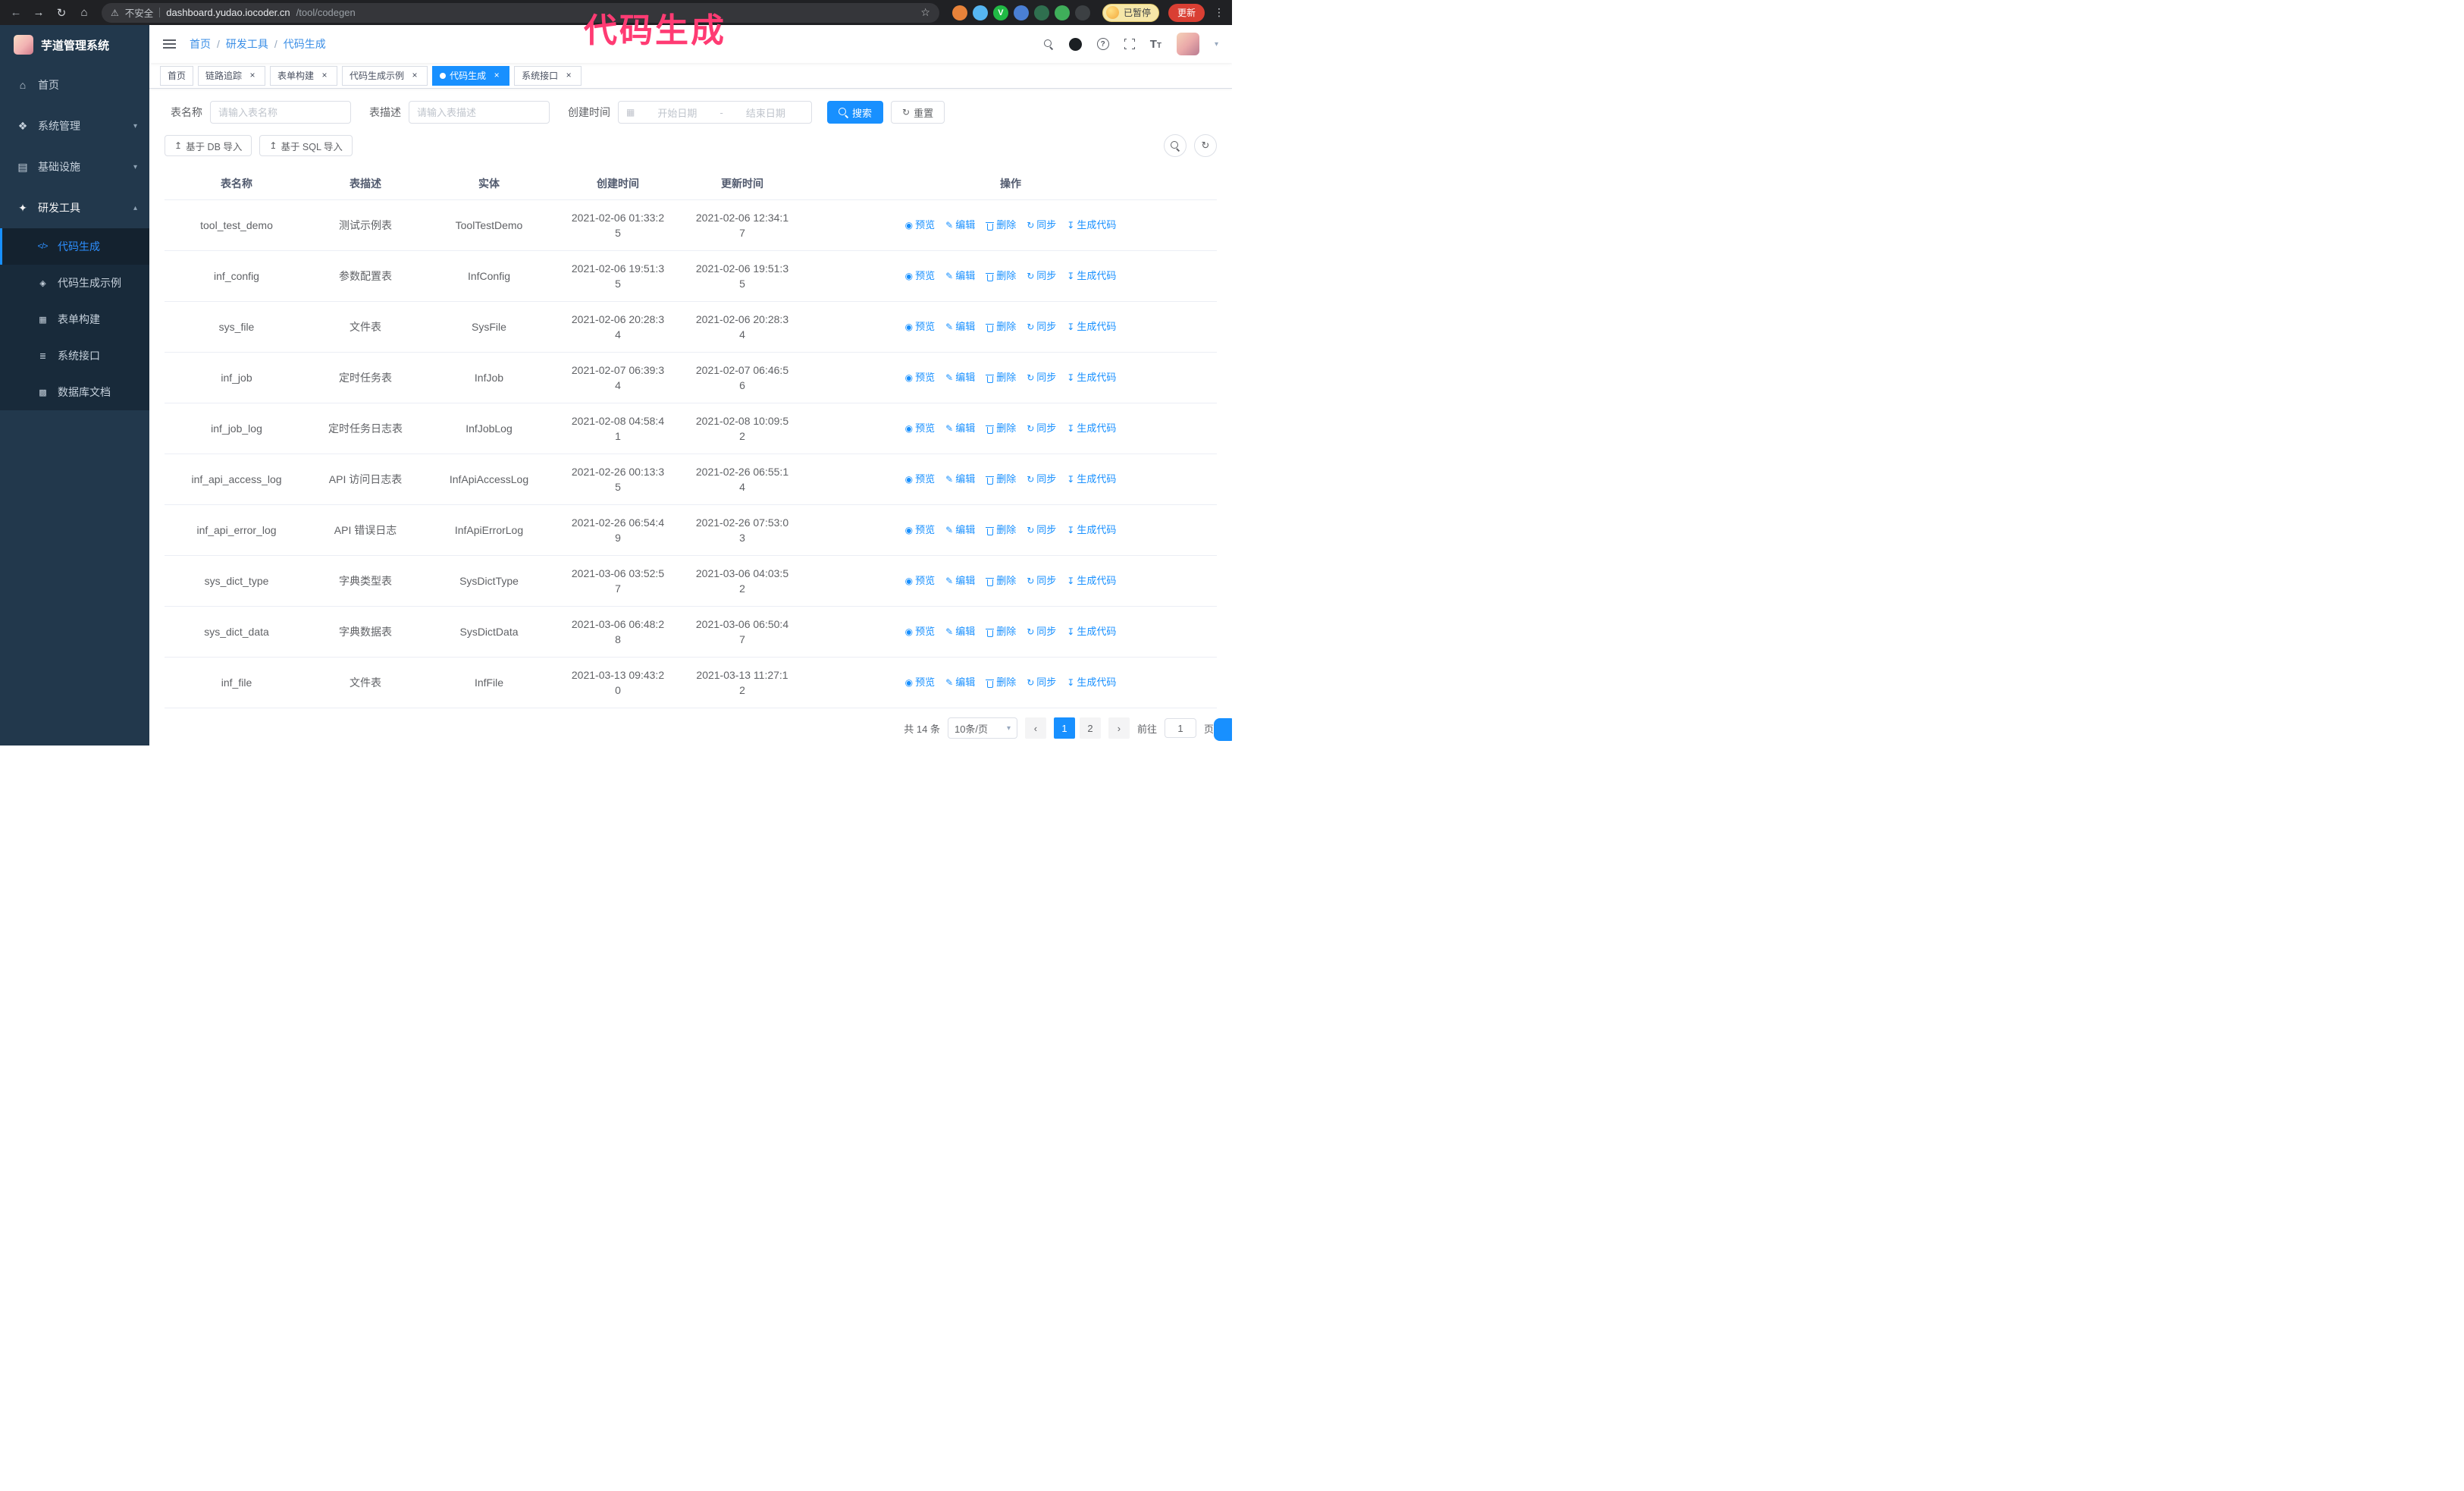 The image size is (2464, 1491). I want to click on caret-down-icon: ▾, so click(1216, 44).